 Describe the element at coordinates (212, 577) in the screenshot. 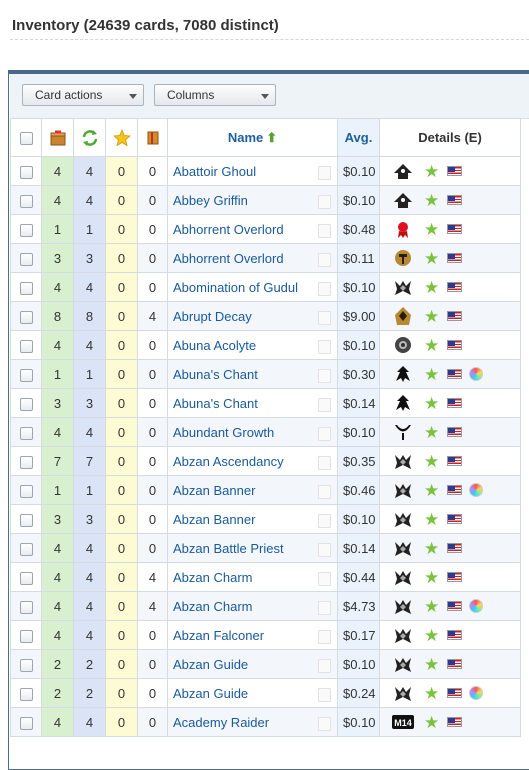

I see `card-name-link: Abzan Charm` at that location.